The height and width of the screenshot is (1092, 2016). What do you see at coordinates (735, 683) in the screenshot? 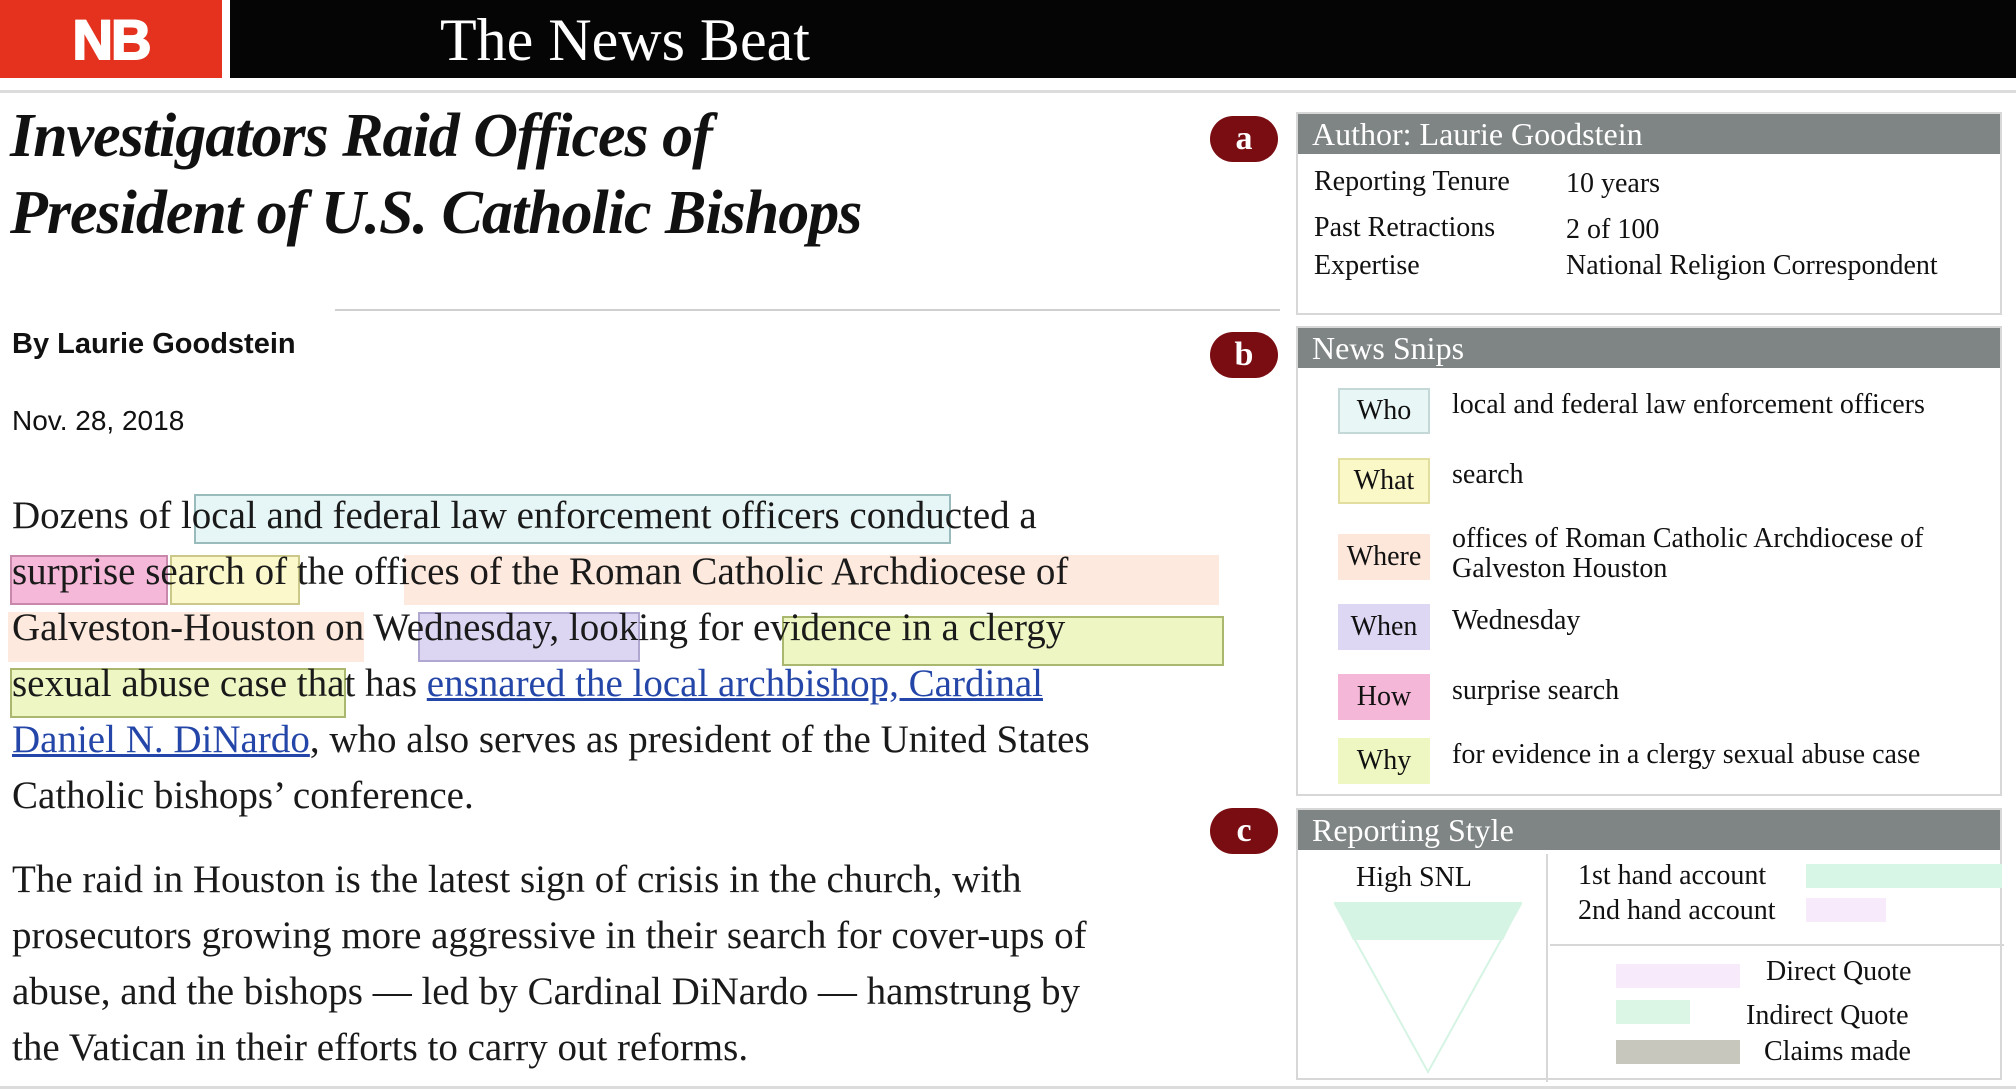
I see `article-link-1: ensnared the local archbishop, Cardinal` at bounding box center [735, 683].